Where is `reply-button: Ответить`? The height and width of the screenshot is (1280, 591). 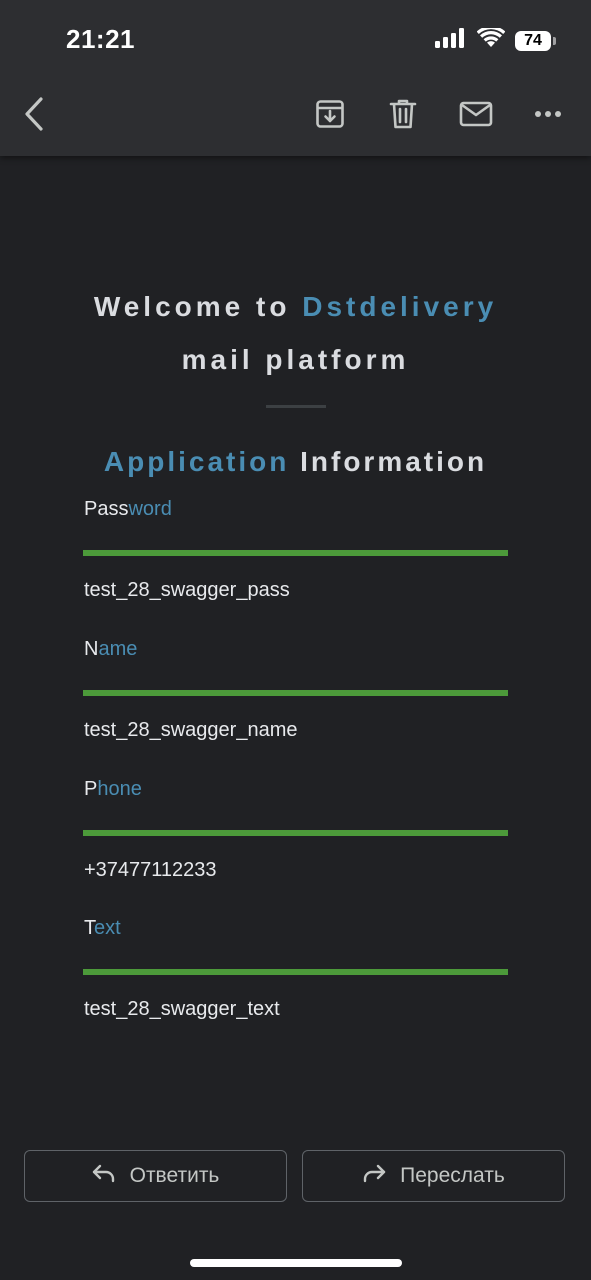 reply-button: Ответить is located at coordinates (155, 1176).